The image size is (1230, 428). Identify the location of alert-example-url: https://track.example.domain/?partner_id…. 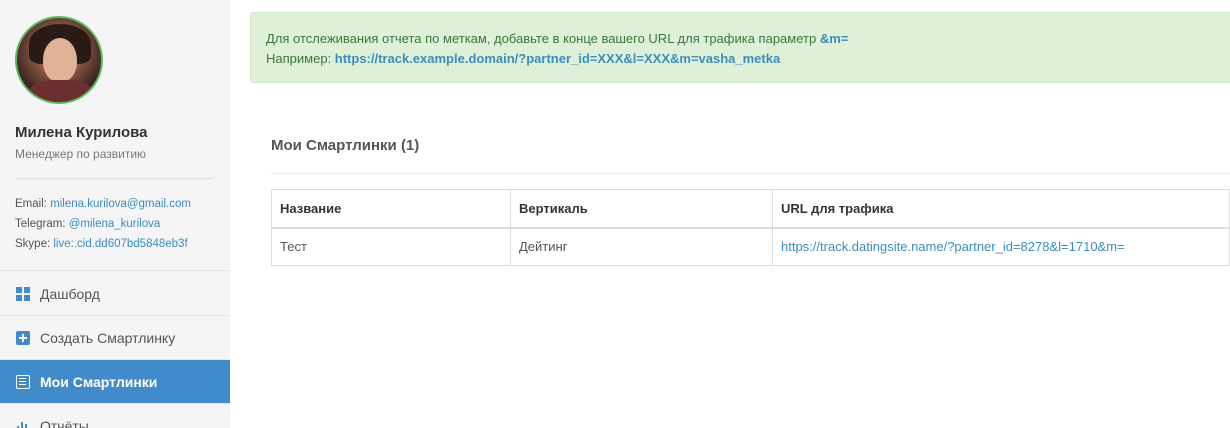
(557, 58).